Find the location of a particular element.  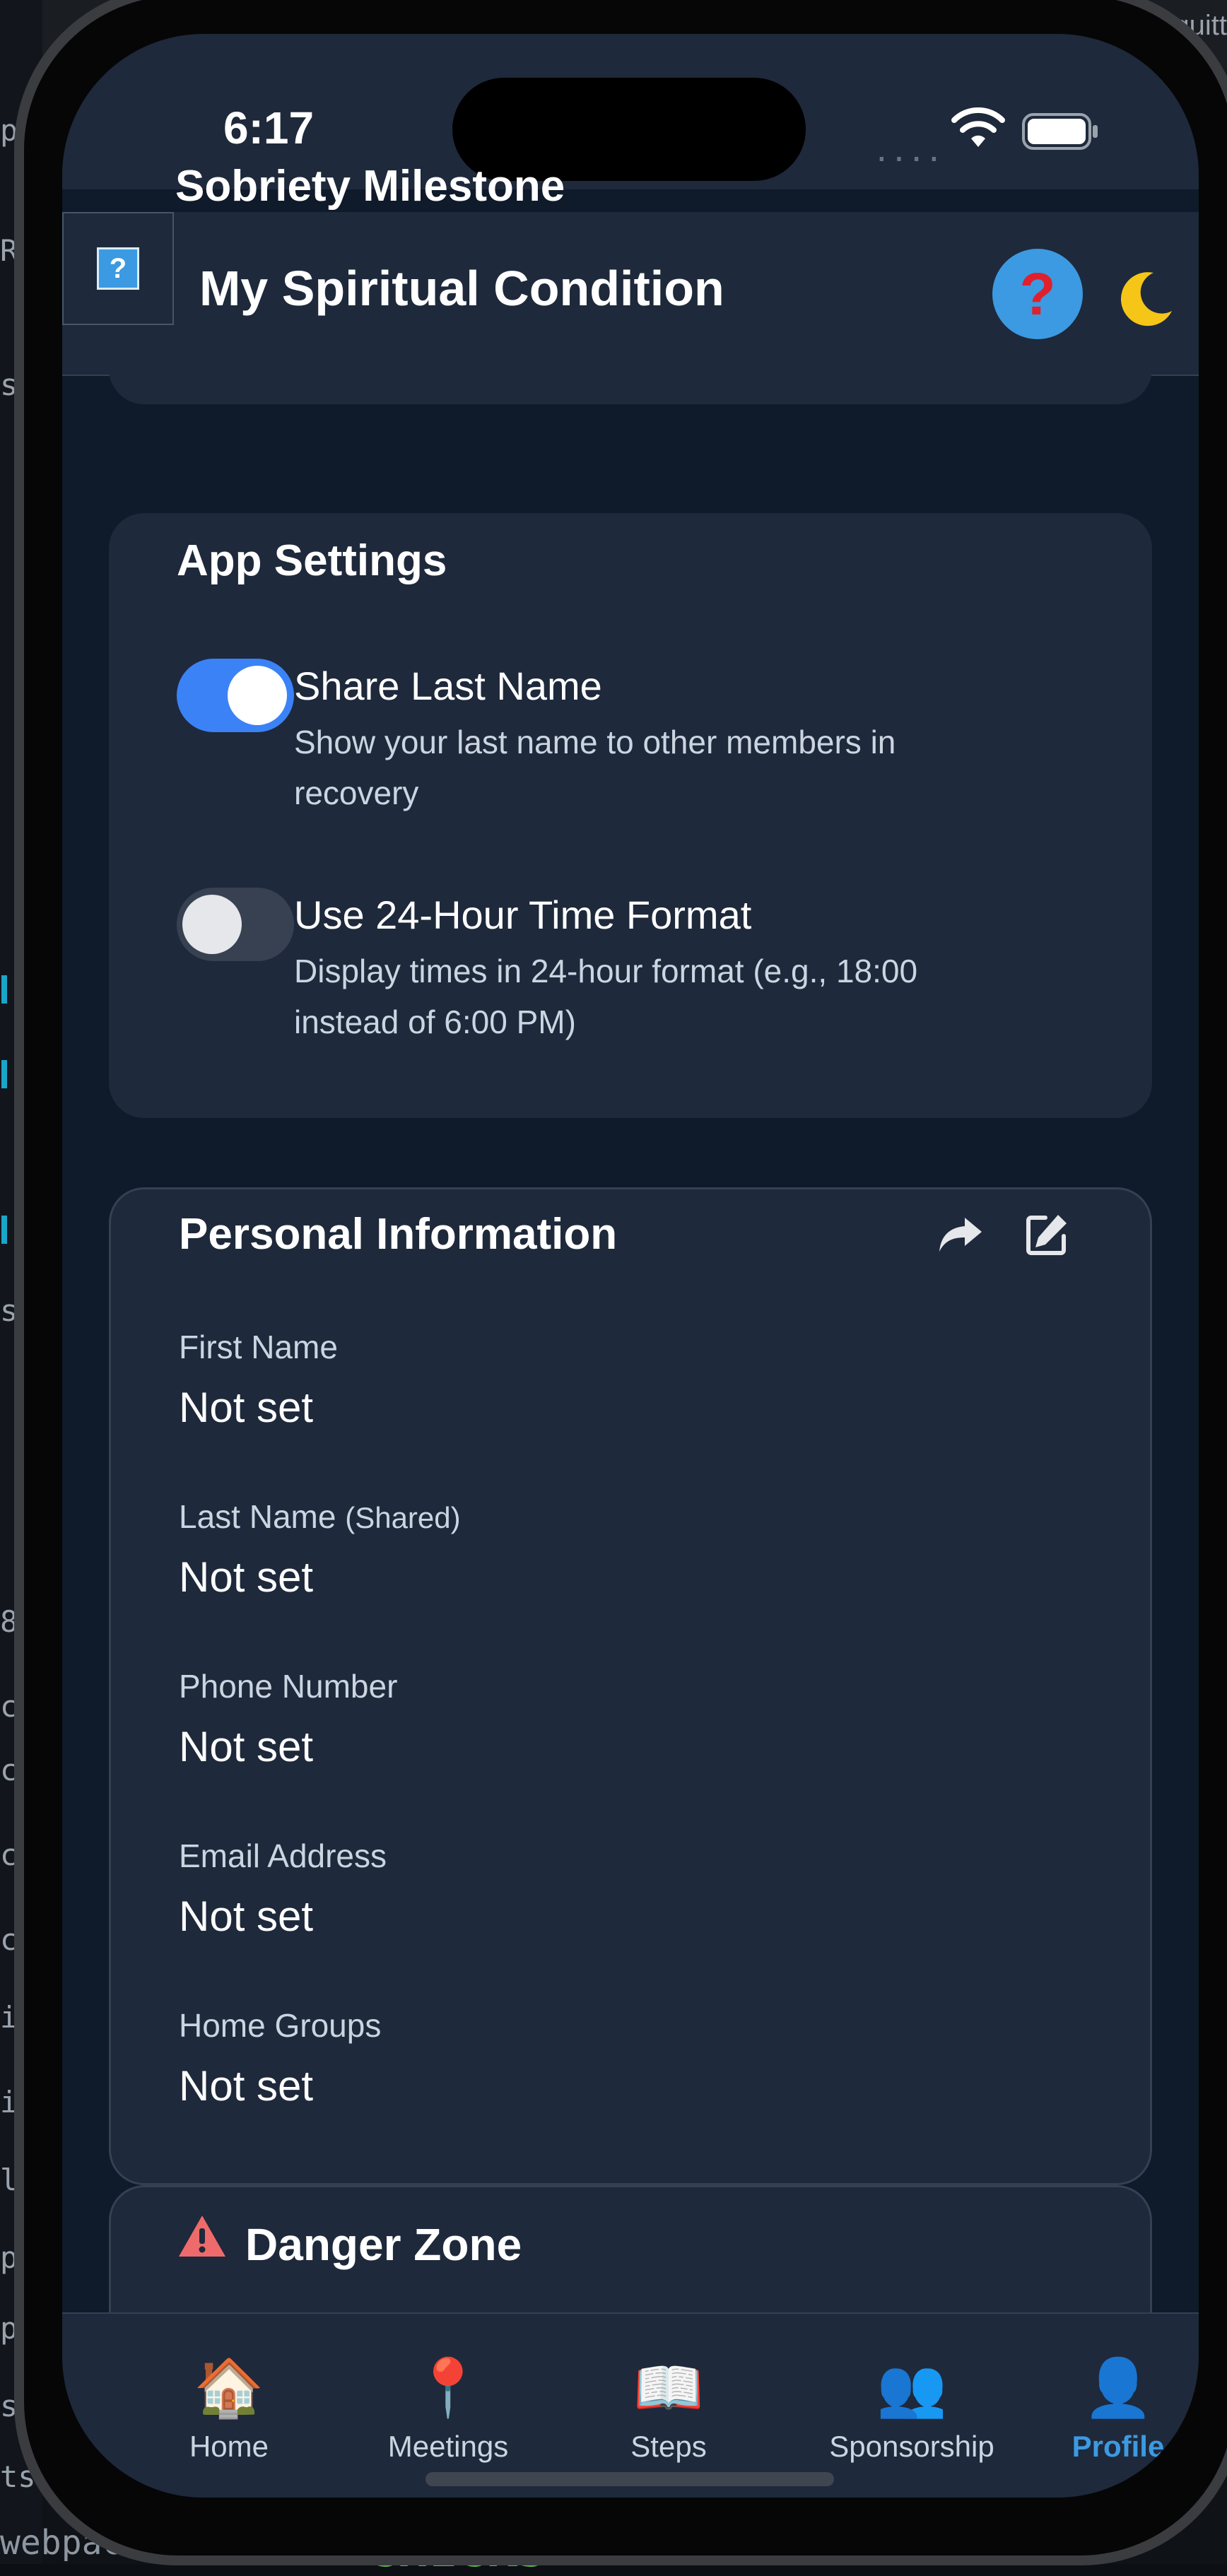

tab-home: 🏠 Home is located at coordinates (229, 2410).